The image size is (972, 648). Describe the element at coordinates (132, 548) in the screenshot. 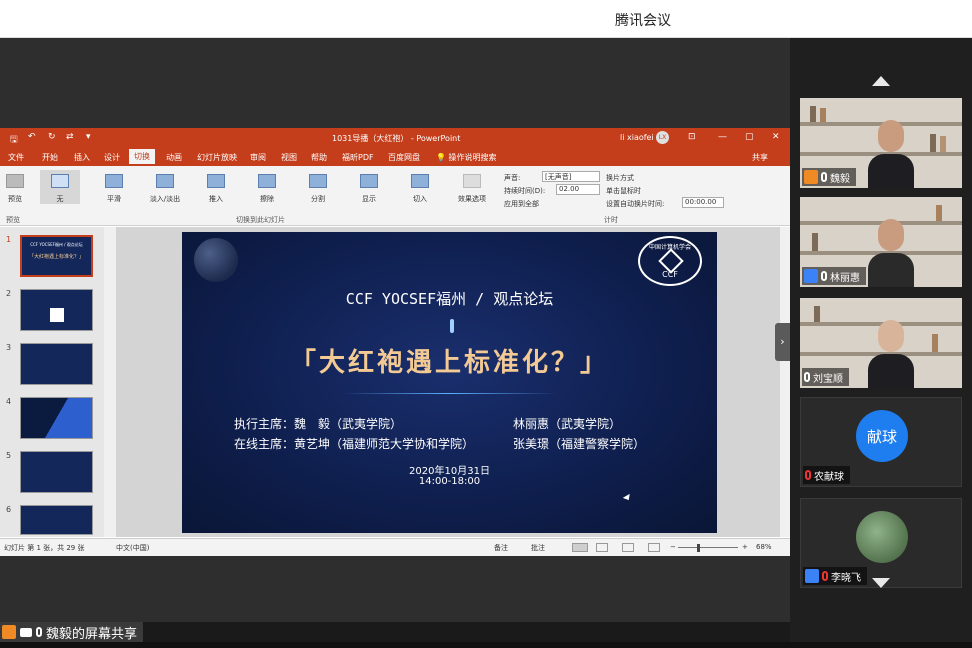

I see `language-indicator: 中文(中国)` at that location.